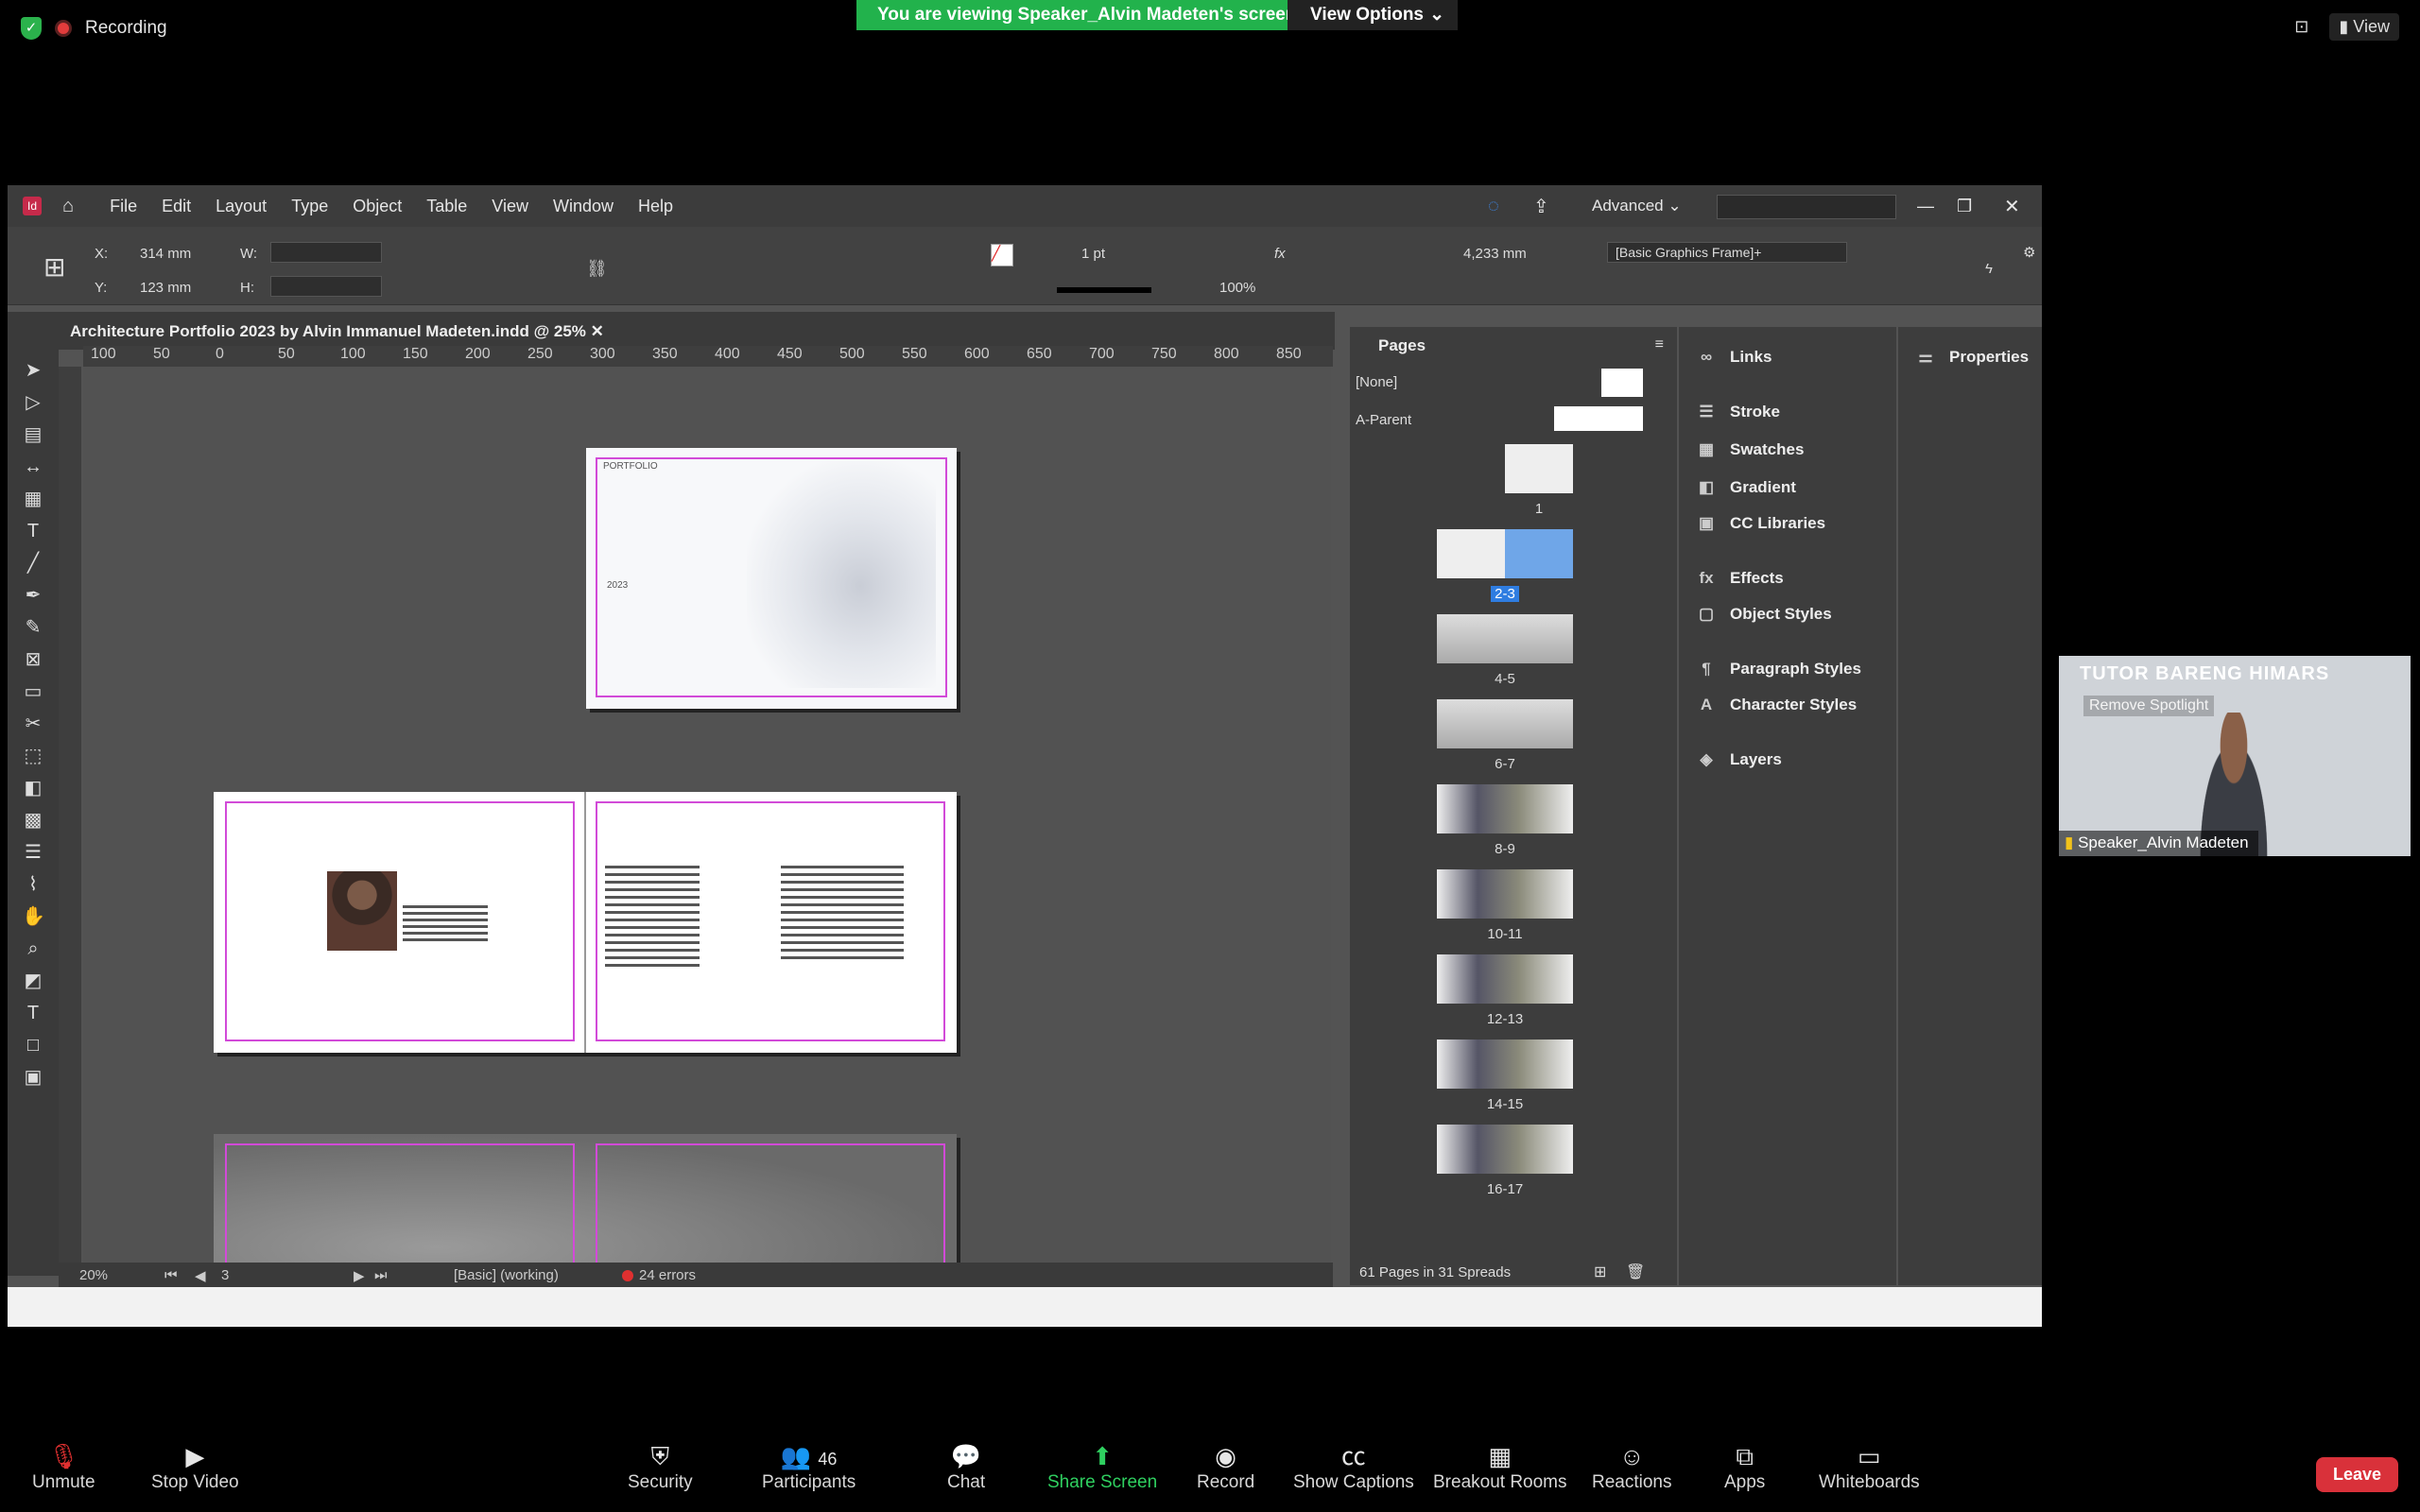  What do you see at coordinates (1598, 418) in the screenshot?
I see `a-parent-thumb` at bounding box center [1598, 418].